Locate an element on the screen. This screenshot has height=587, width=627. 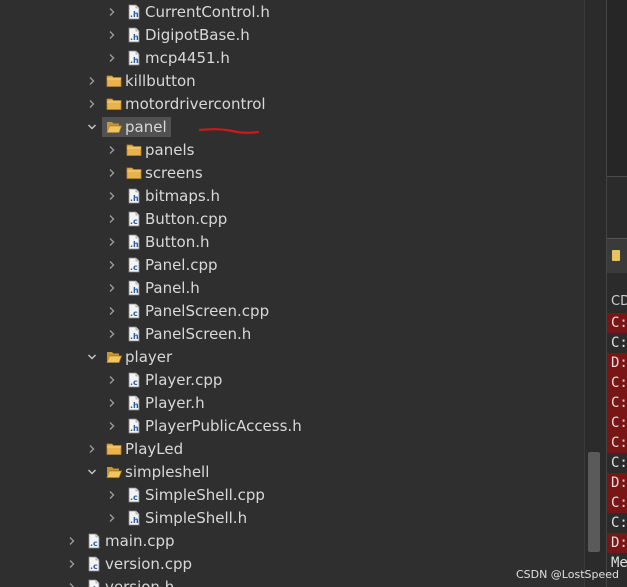
tree-item-playerpublicaccess-h: .h PlayerPublicAccess.h is located at coordinates (292, 426).